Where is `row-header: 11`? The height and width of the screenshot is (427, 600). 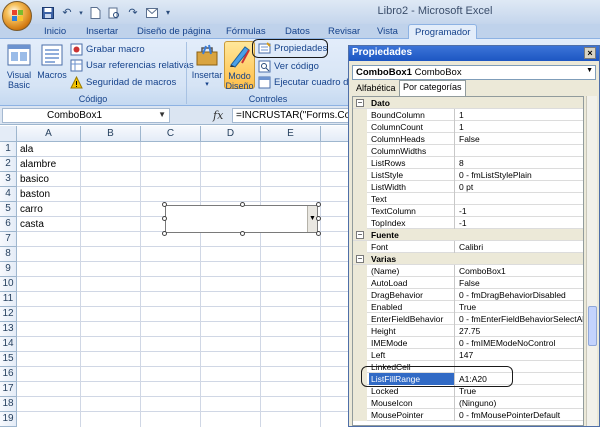 row-header: 11 is located at coordinates (8, 299).